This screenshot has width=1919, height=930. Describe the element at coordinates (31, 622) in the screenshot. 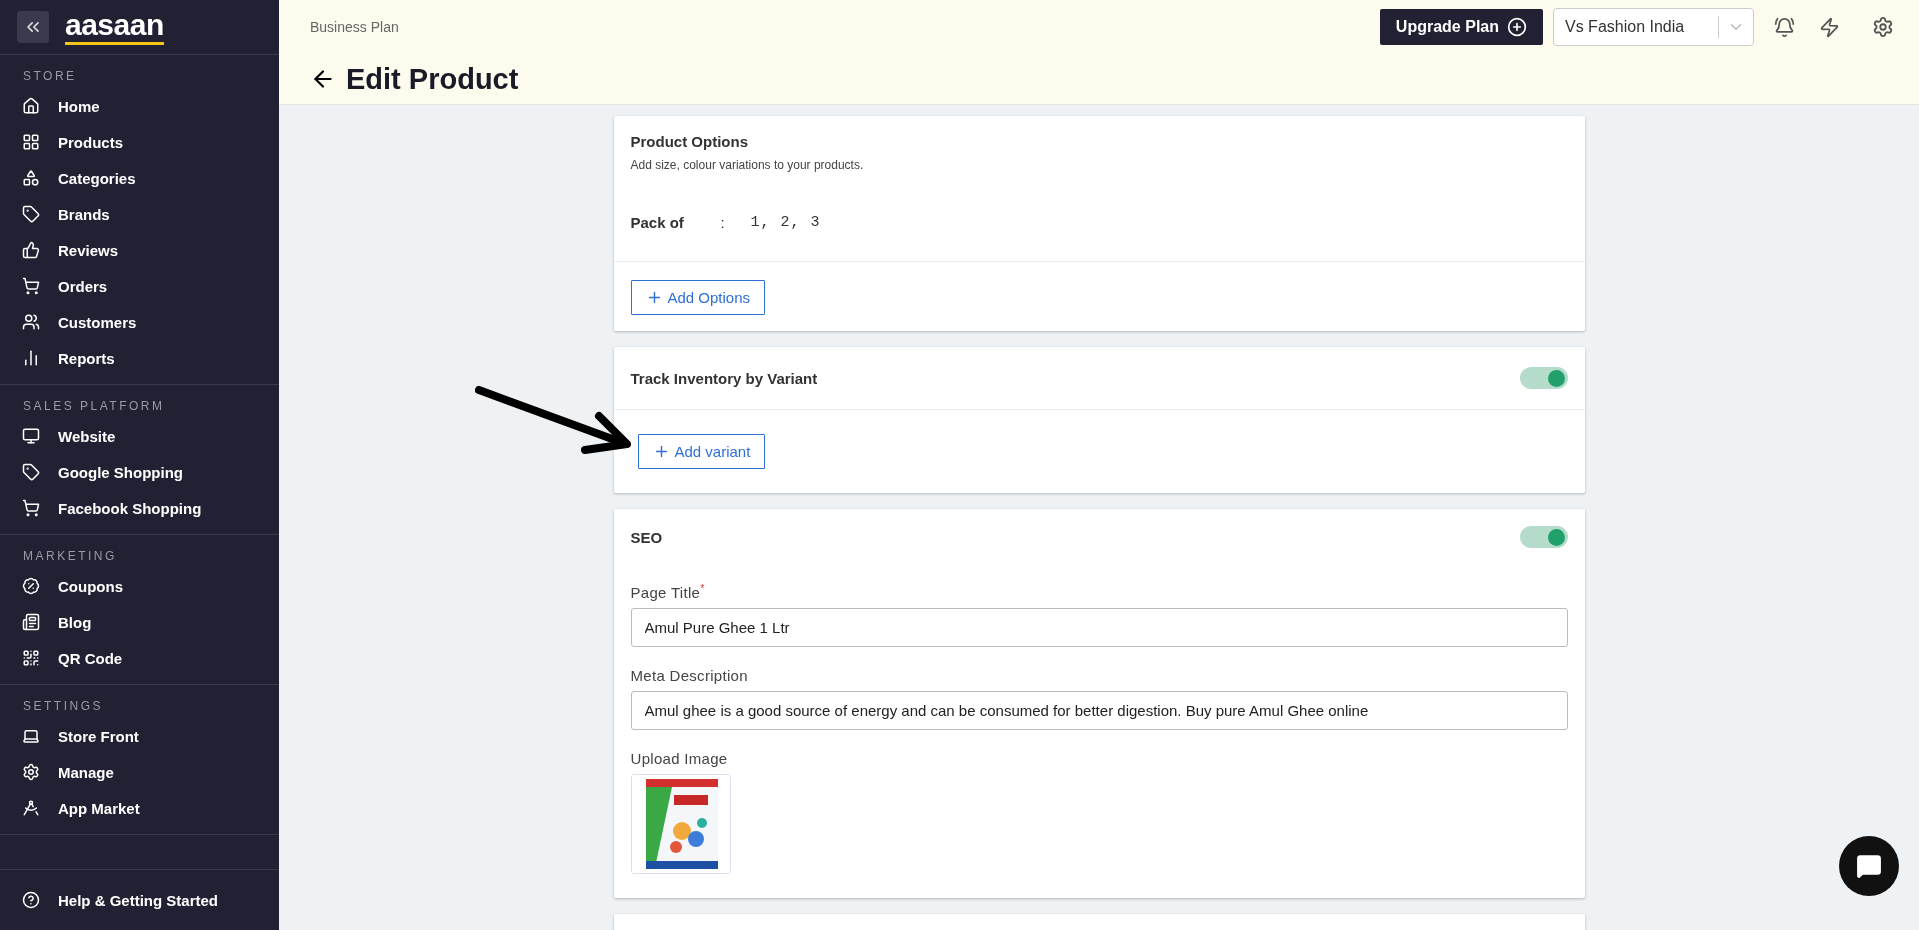

I see `document-icon` at that location.